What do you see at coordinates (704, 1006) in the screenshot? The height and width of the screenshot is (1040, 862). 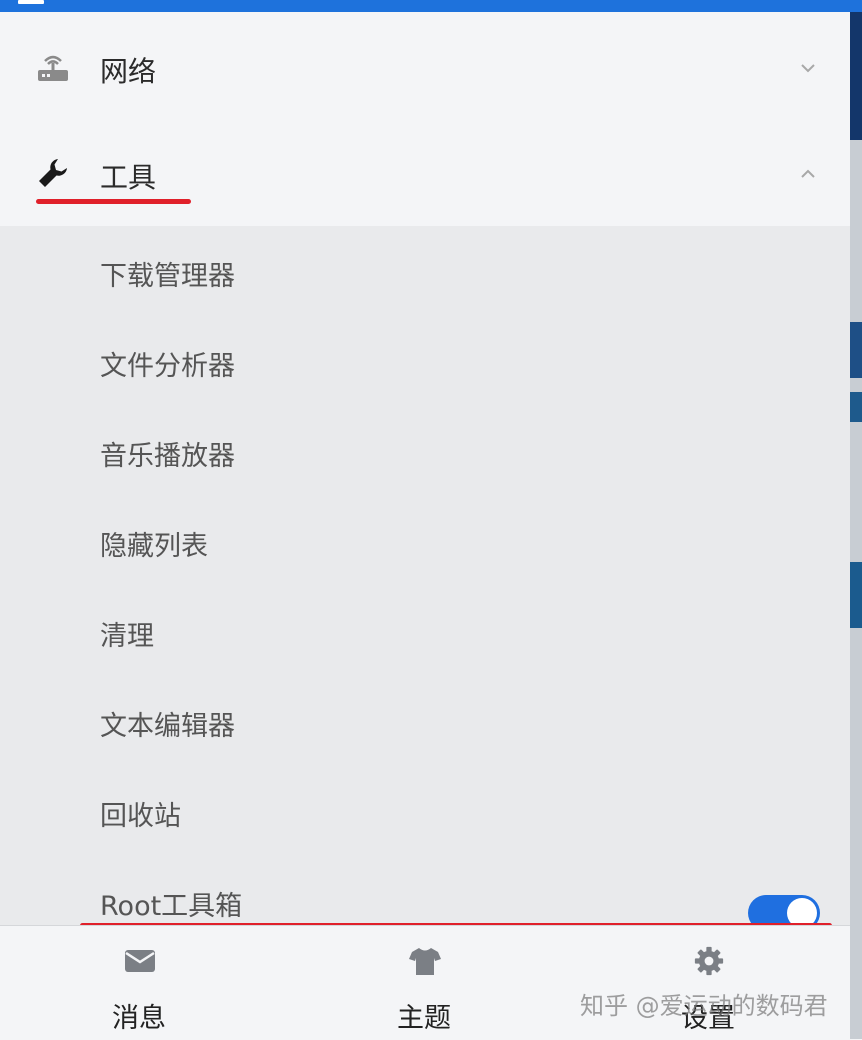 I see `watermark-text: 知乎 @爱运动的数码君` at bounding box center [704, 1006].